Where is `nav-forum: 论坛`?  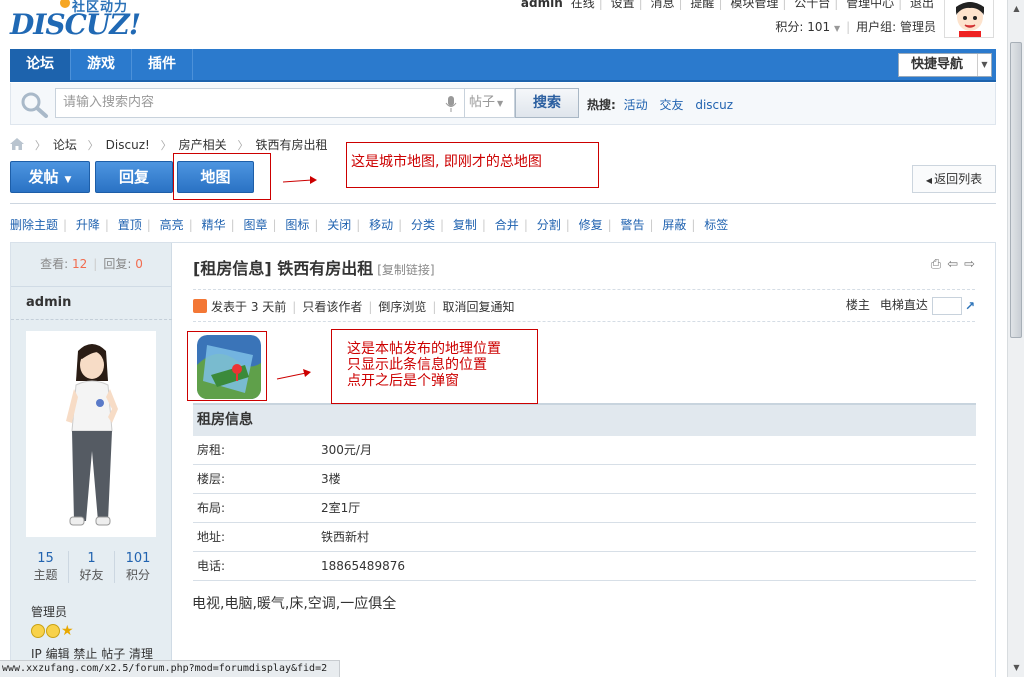 nav-forum: 论坛 is located at coordinates (40, 64).